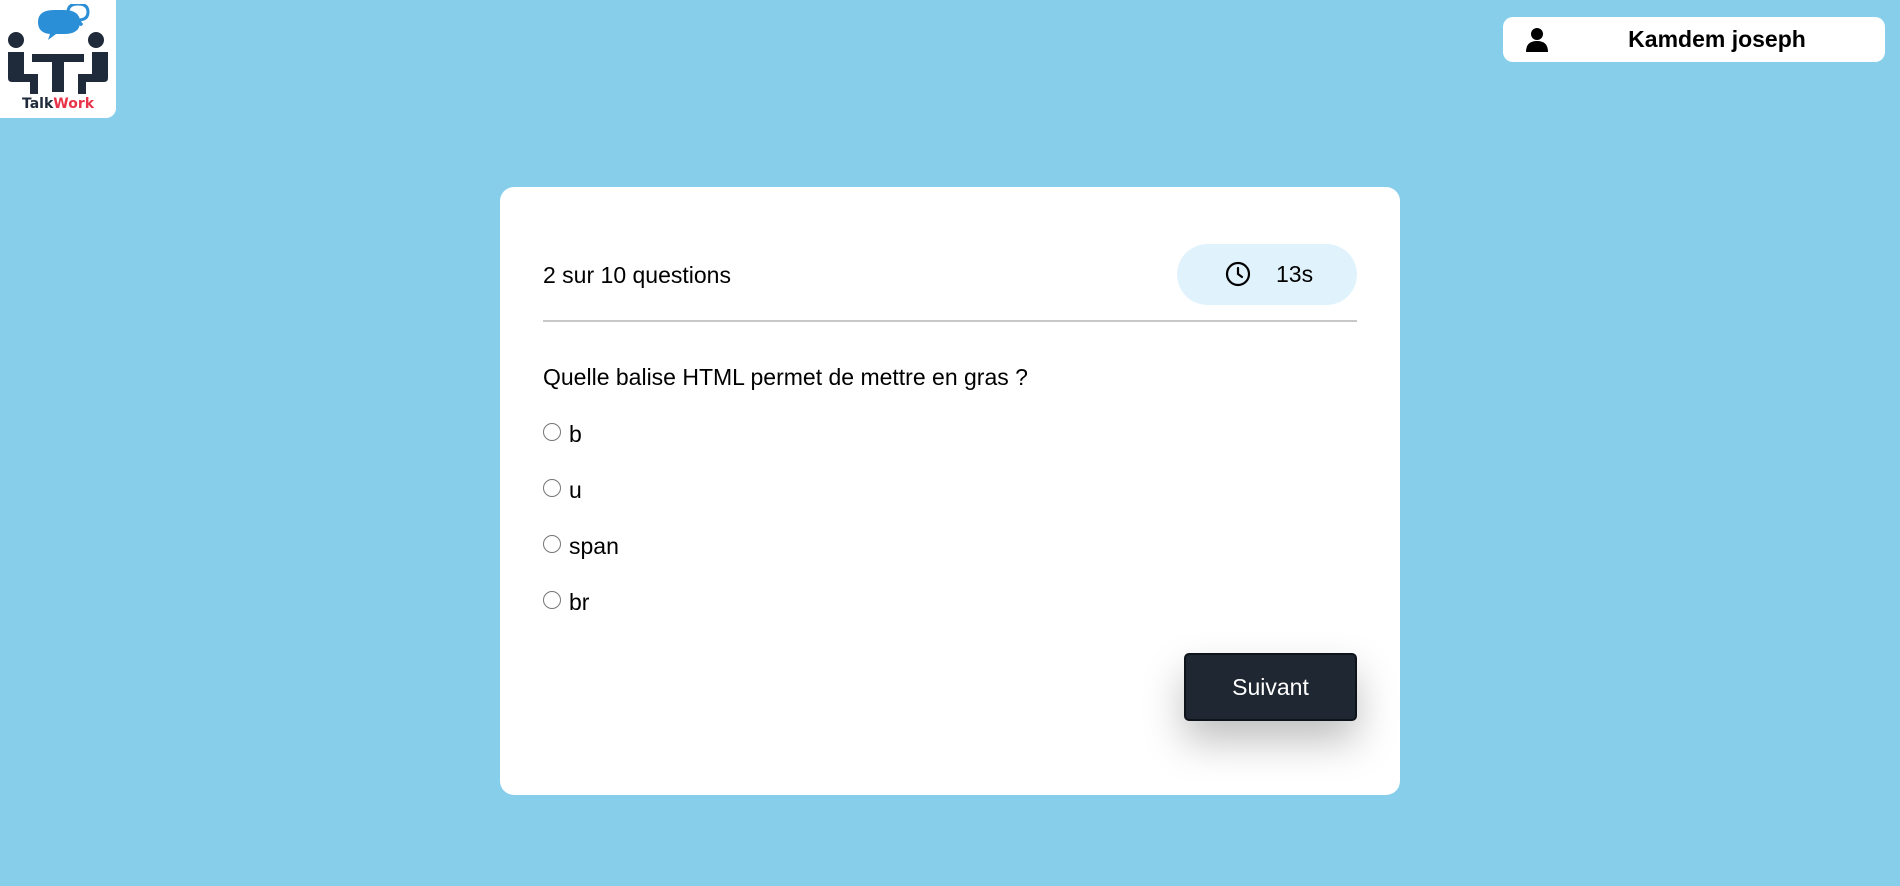 This screenshot has height=886, width=1900. I want to click on option-label: br, so click(579, 601).